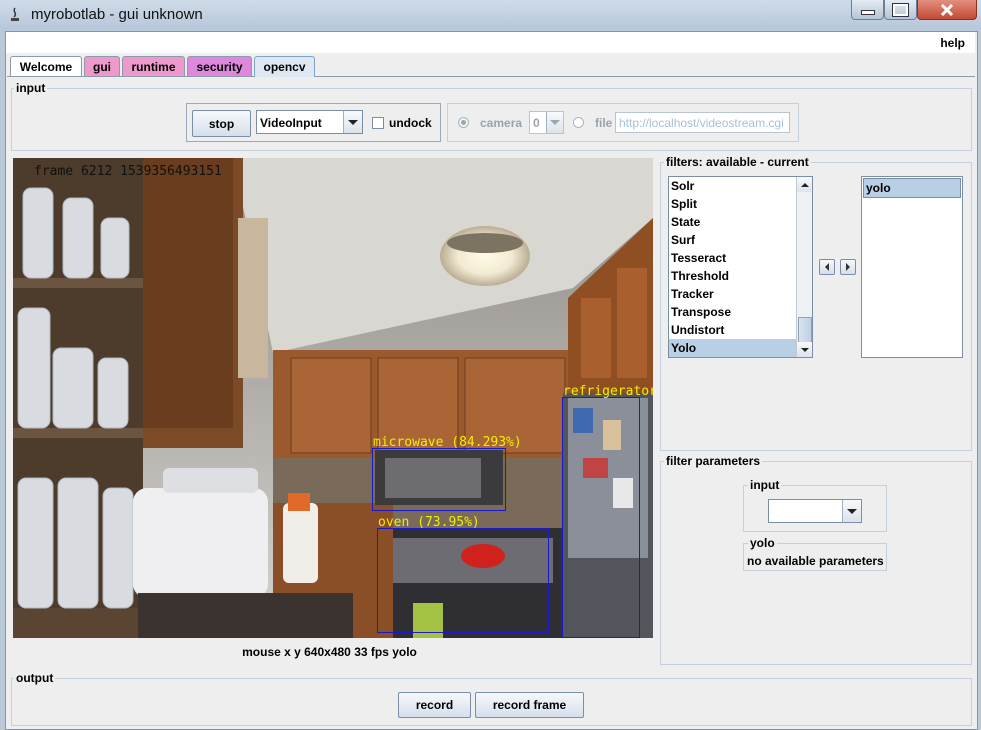 The image size is (981, 730). Describe the element at coordinates (740, 312) in the screenshot. I see `list-item: Transpose` at that location.